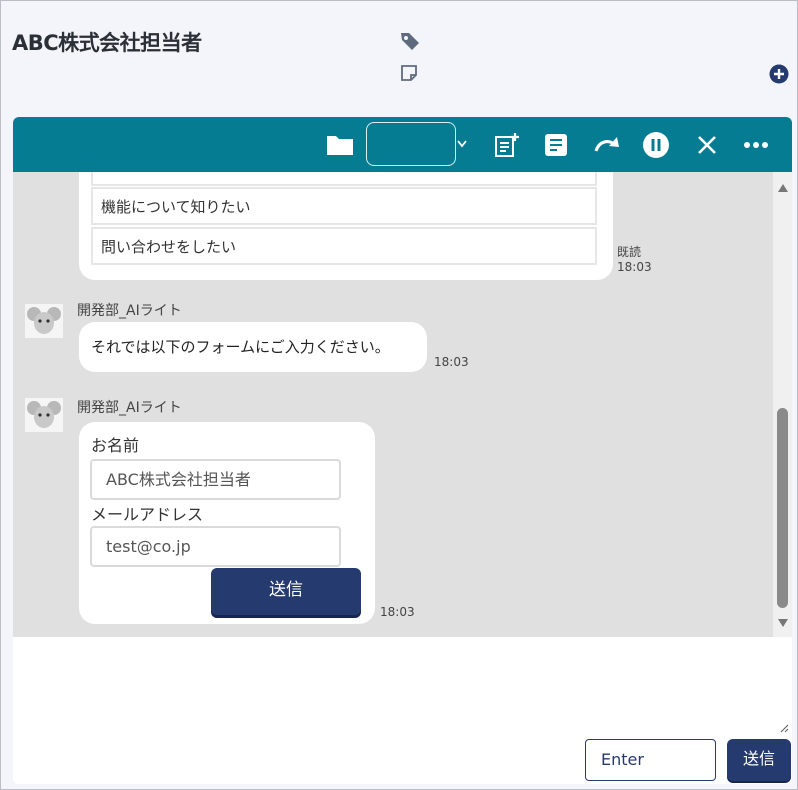 This screenshot has width=798, height=790. What do you see at coordinates (656, 145) in the screenshot?
I see `pause-icon` at bounding box center [656, 145].